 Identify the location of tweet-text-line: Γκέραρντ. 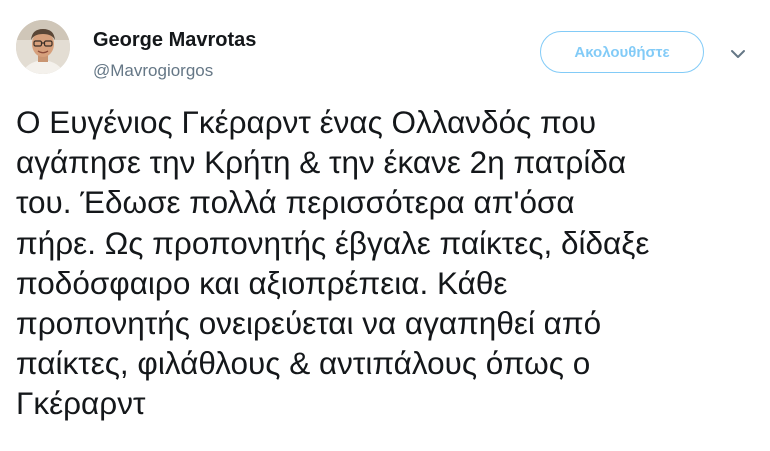
(81, 403).